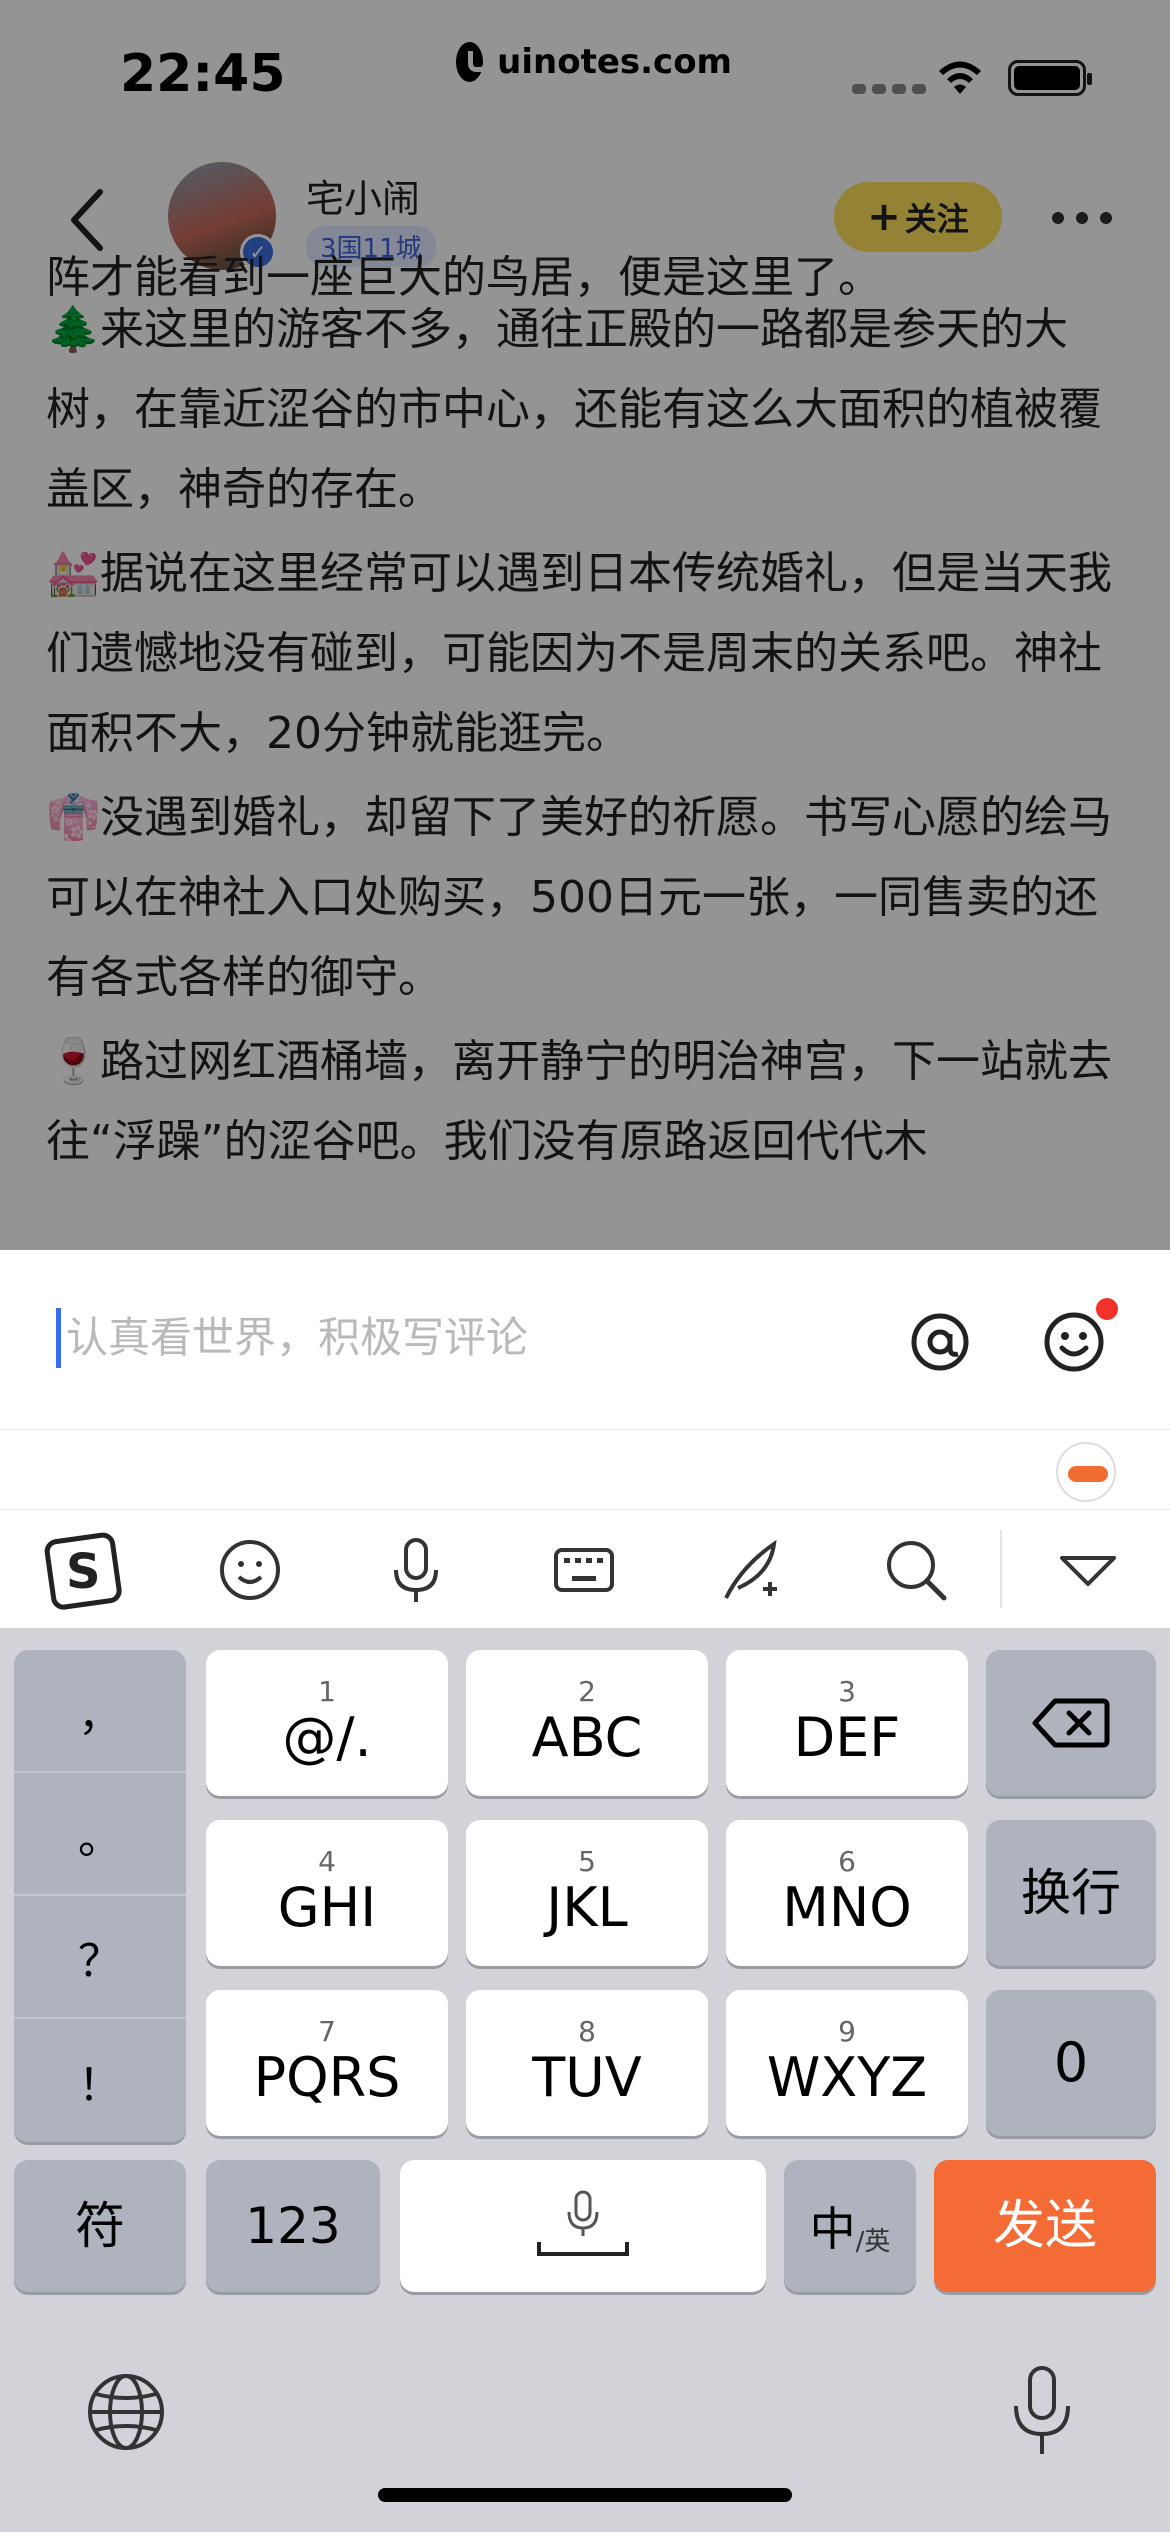 The width and height of the screenshot is (1170, 2532). What do you see at coordinates (293, 2226) in the screenshot?
I see `numbers-button: 123` at bounding box center [293, 2226].